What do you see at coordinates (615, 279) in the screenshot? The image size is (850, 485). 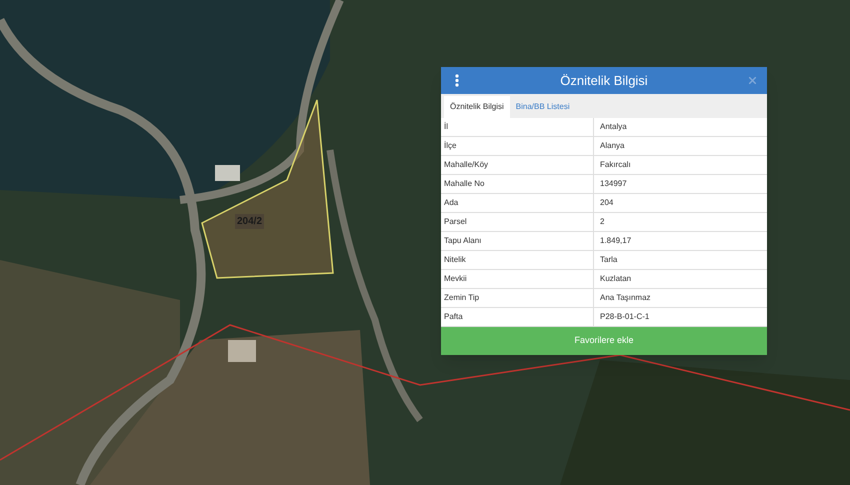 I see `attribute-value: Kuzlatan` at bounding box center [615, 279].